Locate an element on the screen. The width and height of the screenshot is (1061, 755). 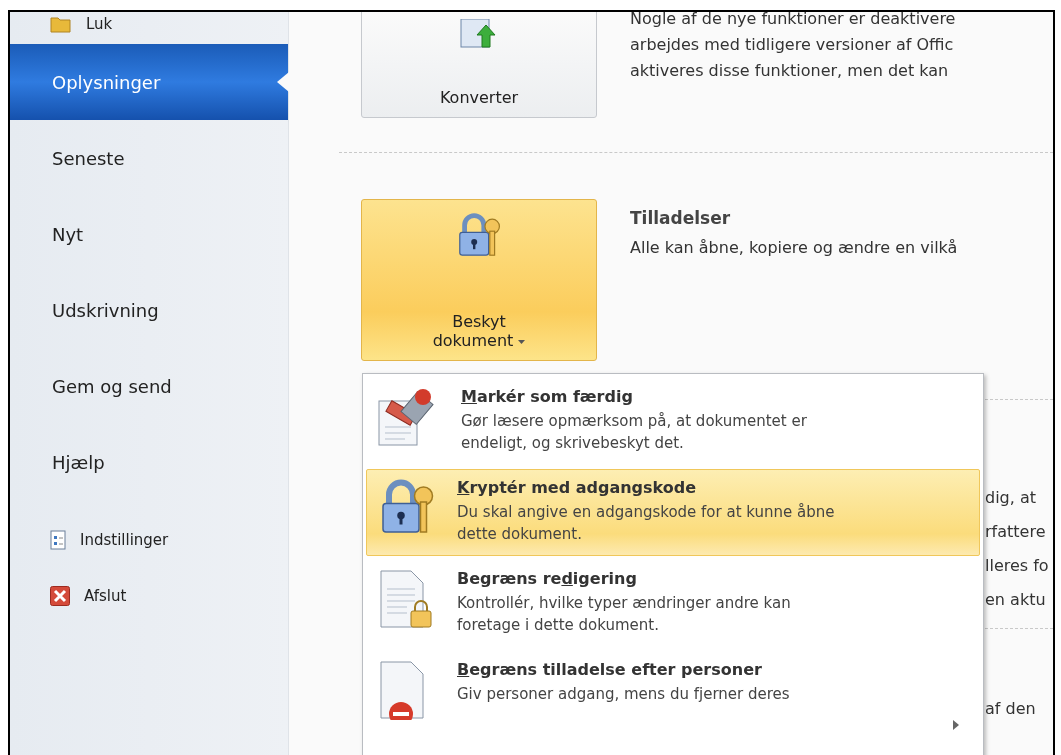
description-line: arbejdes med tidligere versioner af Offic is located at coordinates (792, 45).